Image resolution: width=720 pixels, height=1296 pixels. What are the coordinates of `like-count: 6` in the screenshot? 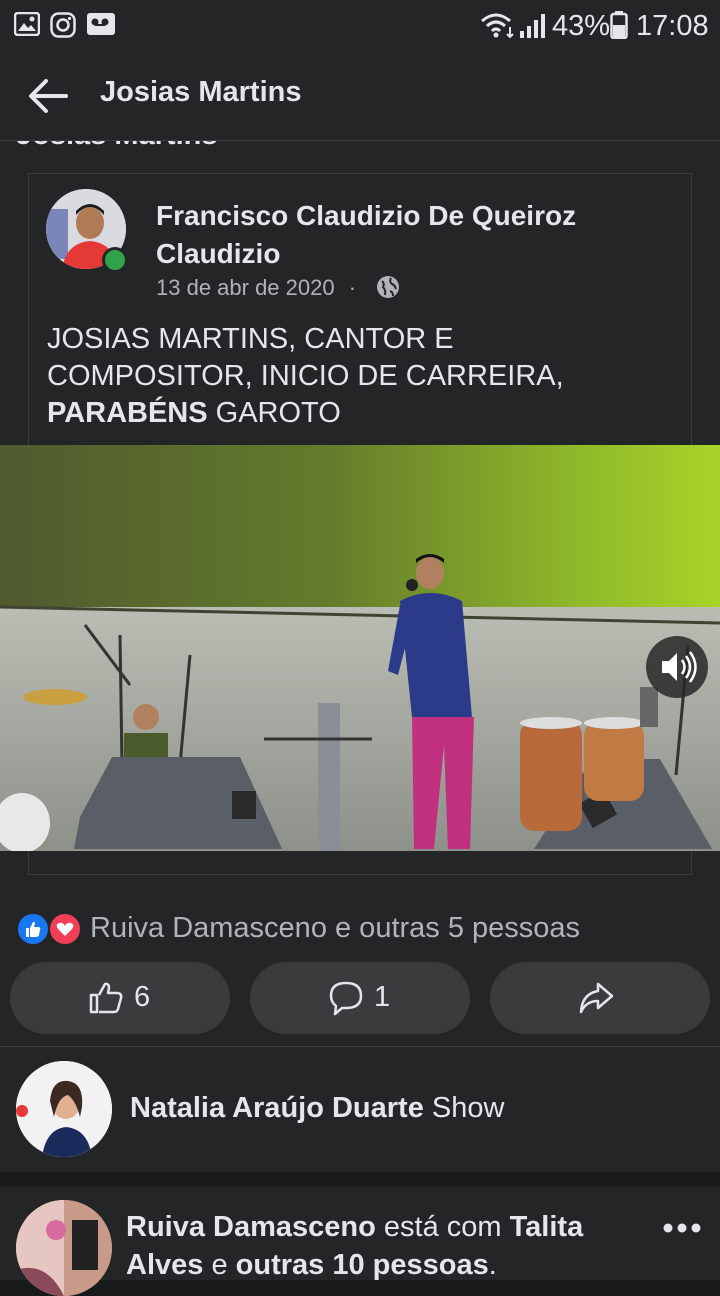 It's located at (142, 997).